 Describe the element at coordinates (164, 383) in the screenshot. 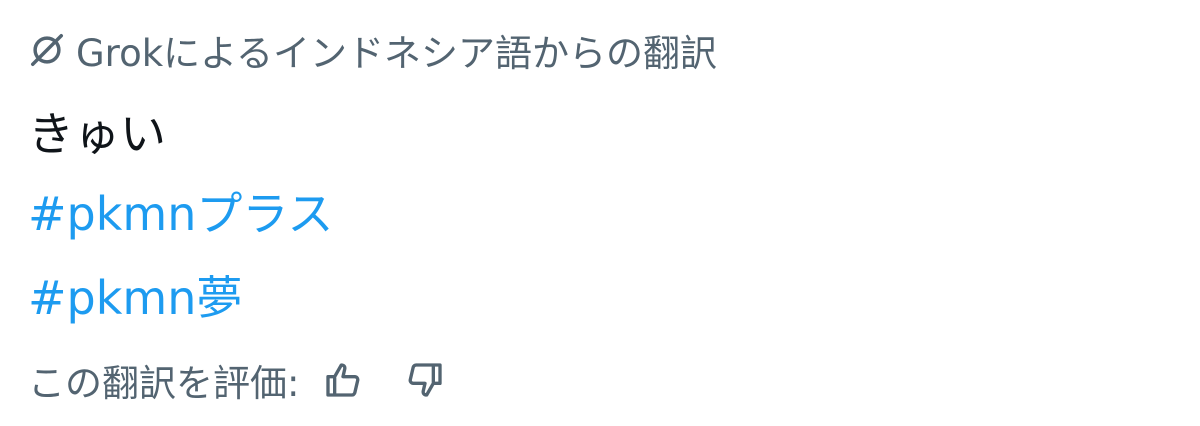

I see `rate-translation-label: この翻訳を評価:` at that location.